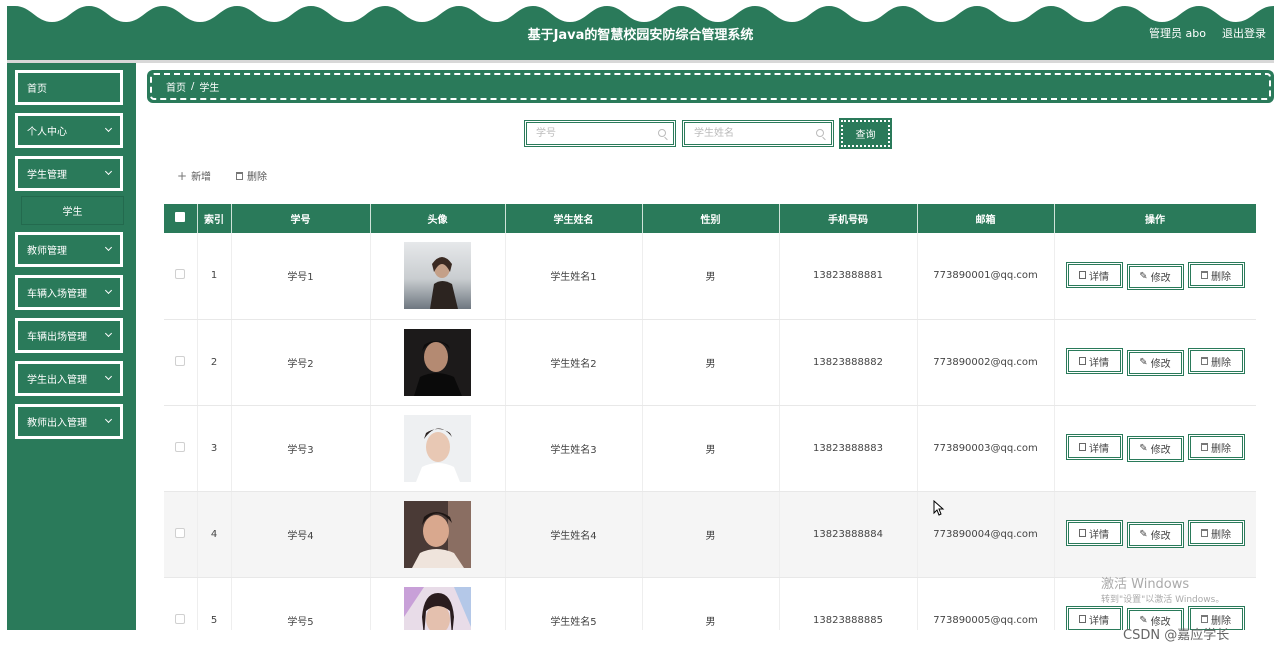 The width and height of the screenshot is (1275, 651). Describe the element at coordinates (214, 603) in the screenshot. I see `cell-index: 5` at that location.